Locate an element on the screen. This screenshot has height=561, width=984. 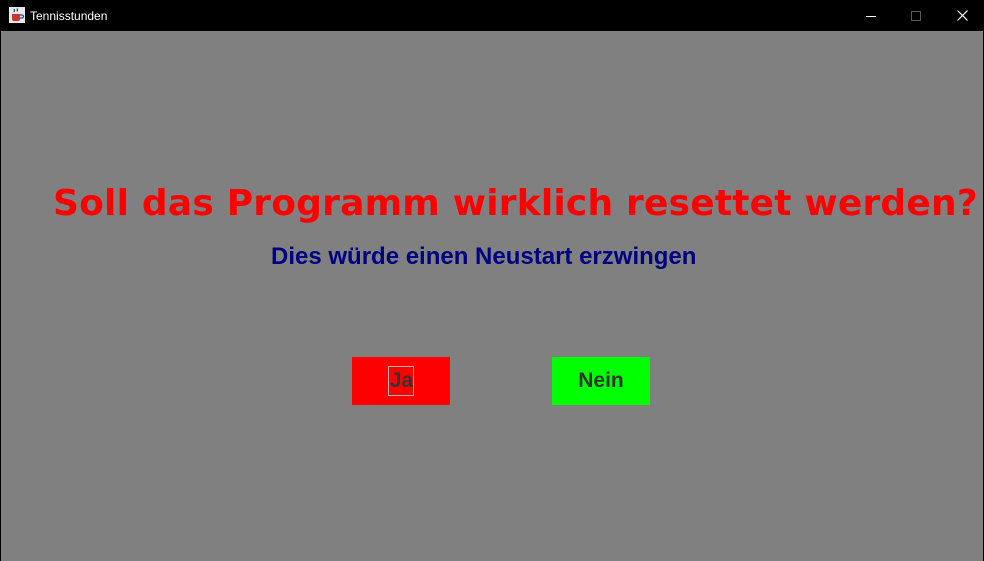
yes-button: Ja is located at coordinates (401, 381).